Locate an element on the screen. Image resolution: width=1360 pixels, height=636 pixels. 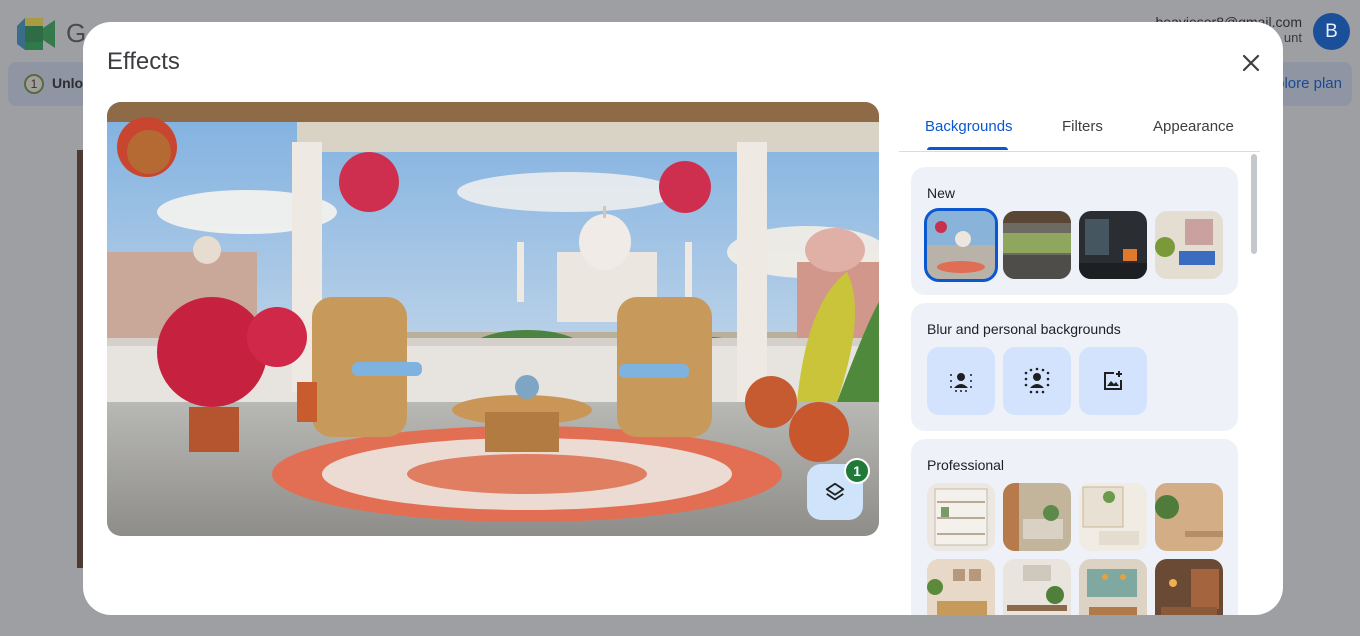
background-thumb-bookshelf is located at coordinates (961, 517).